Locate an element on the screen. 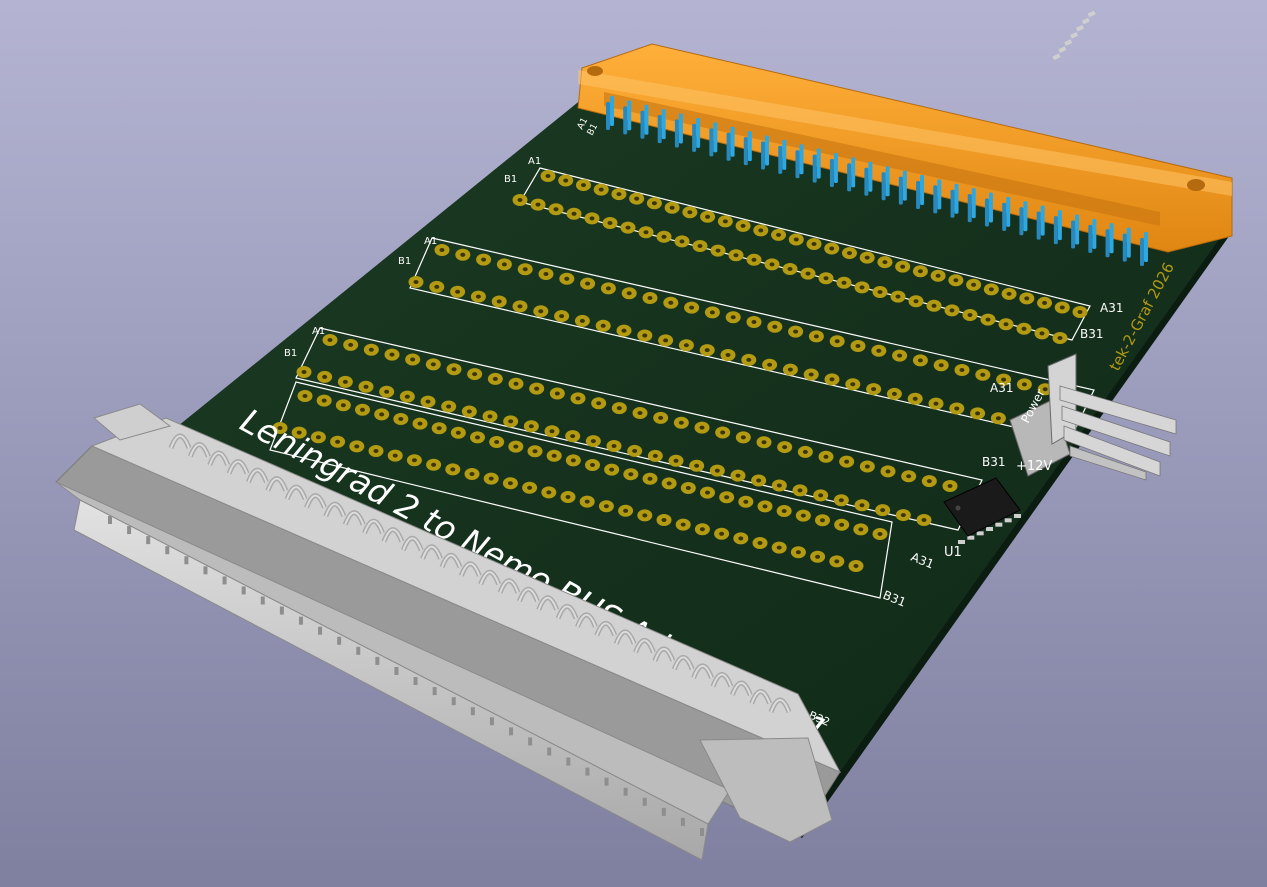 The width and height of the screenshot is (1267, 887). v12-label: +12V is located at coordinates (1034, 466).